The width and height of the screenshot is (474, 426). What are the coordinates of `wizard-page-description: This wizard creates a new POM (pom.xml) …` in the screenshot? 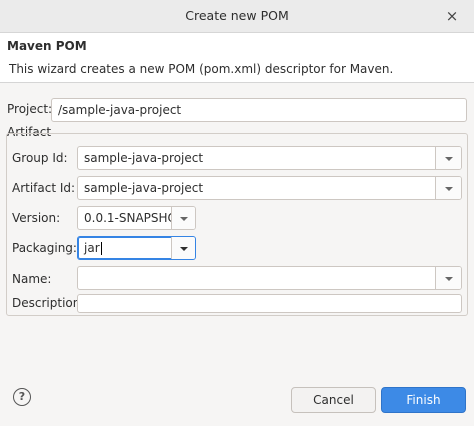 It's located at (201, 69).